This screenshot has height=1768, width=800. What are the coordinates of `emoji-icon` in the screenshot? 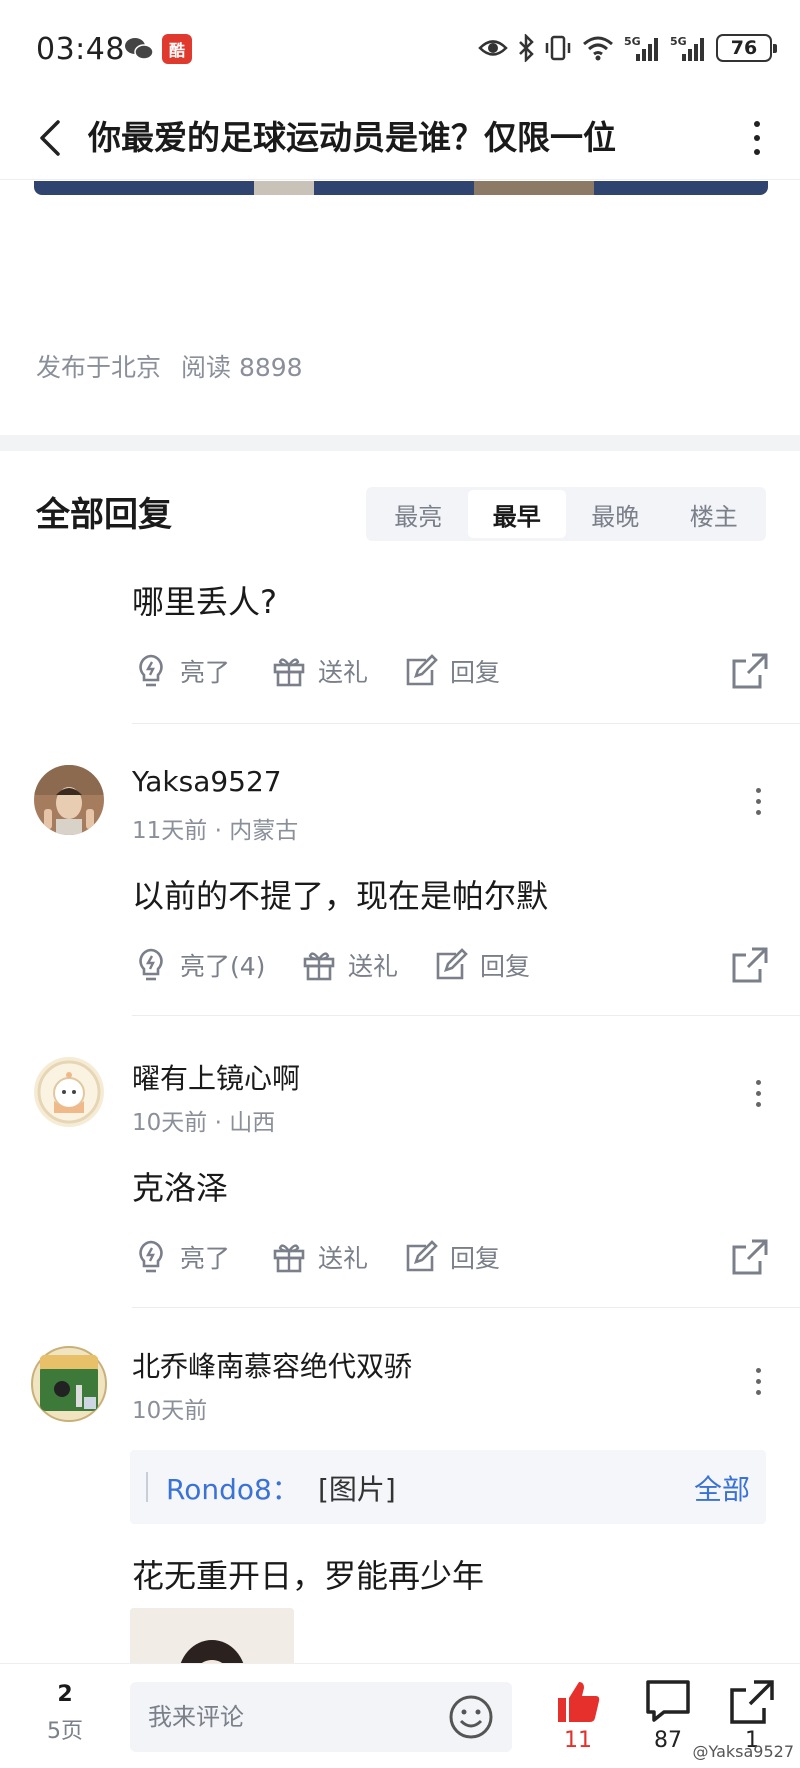 It's located at (471, 1717).